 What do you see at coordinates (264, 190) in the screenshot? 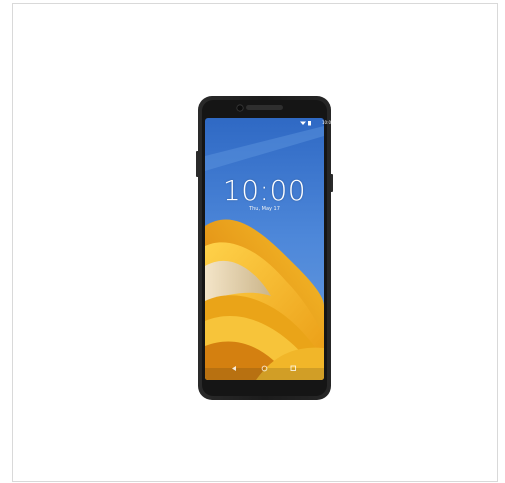
I see `lockscreen-clock: 10:00` at bounding box center [264, 190].